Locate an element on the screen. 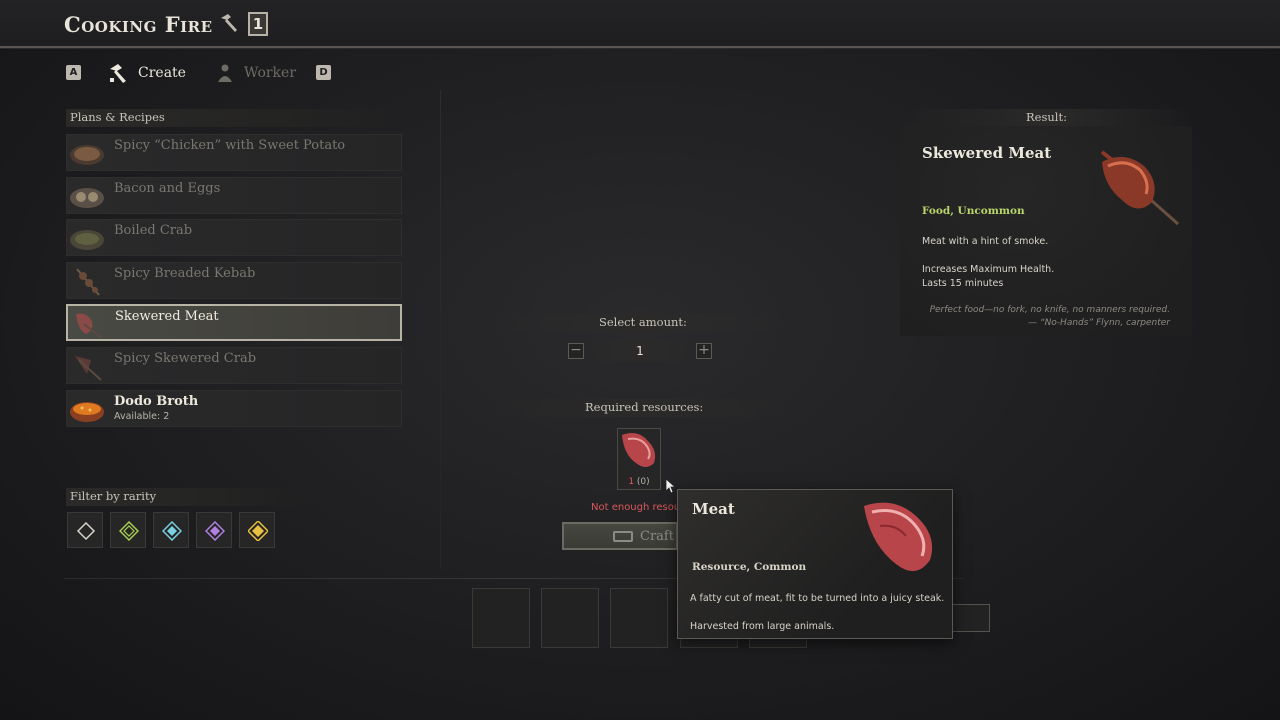 The width and height of the screenshot is (1280, 720). mouse-cursor-icon is located at coordinates (671, 486).